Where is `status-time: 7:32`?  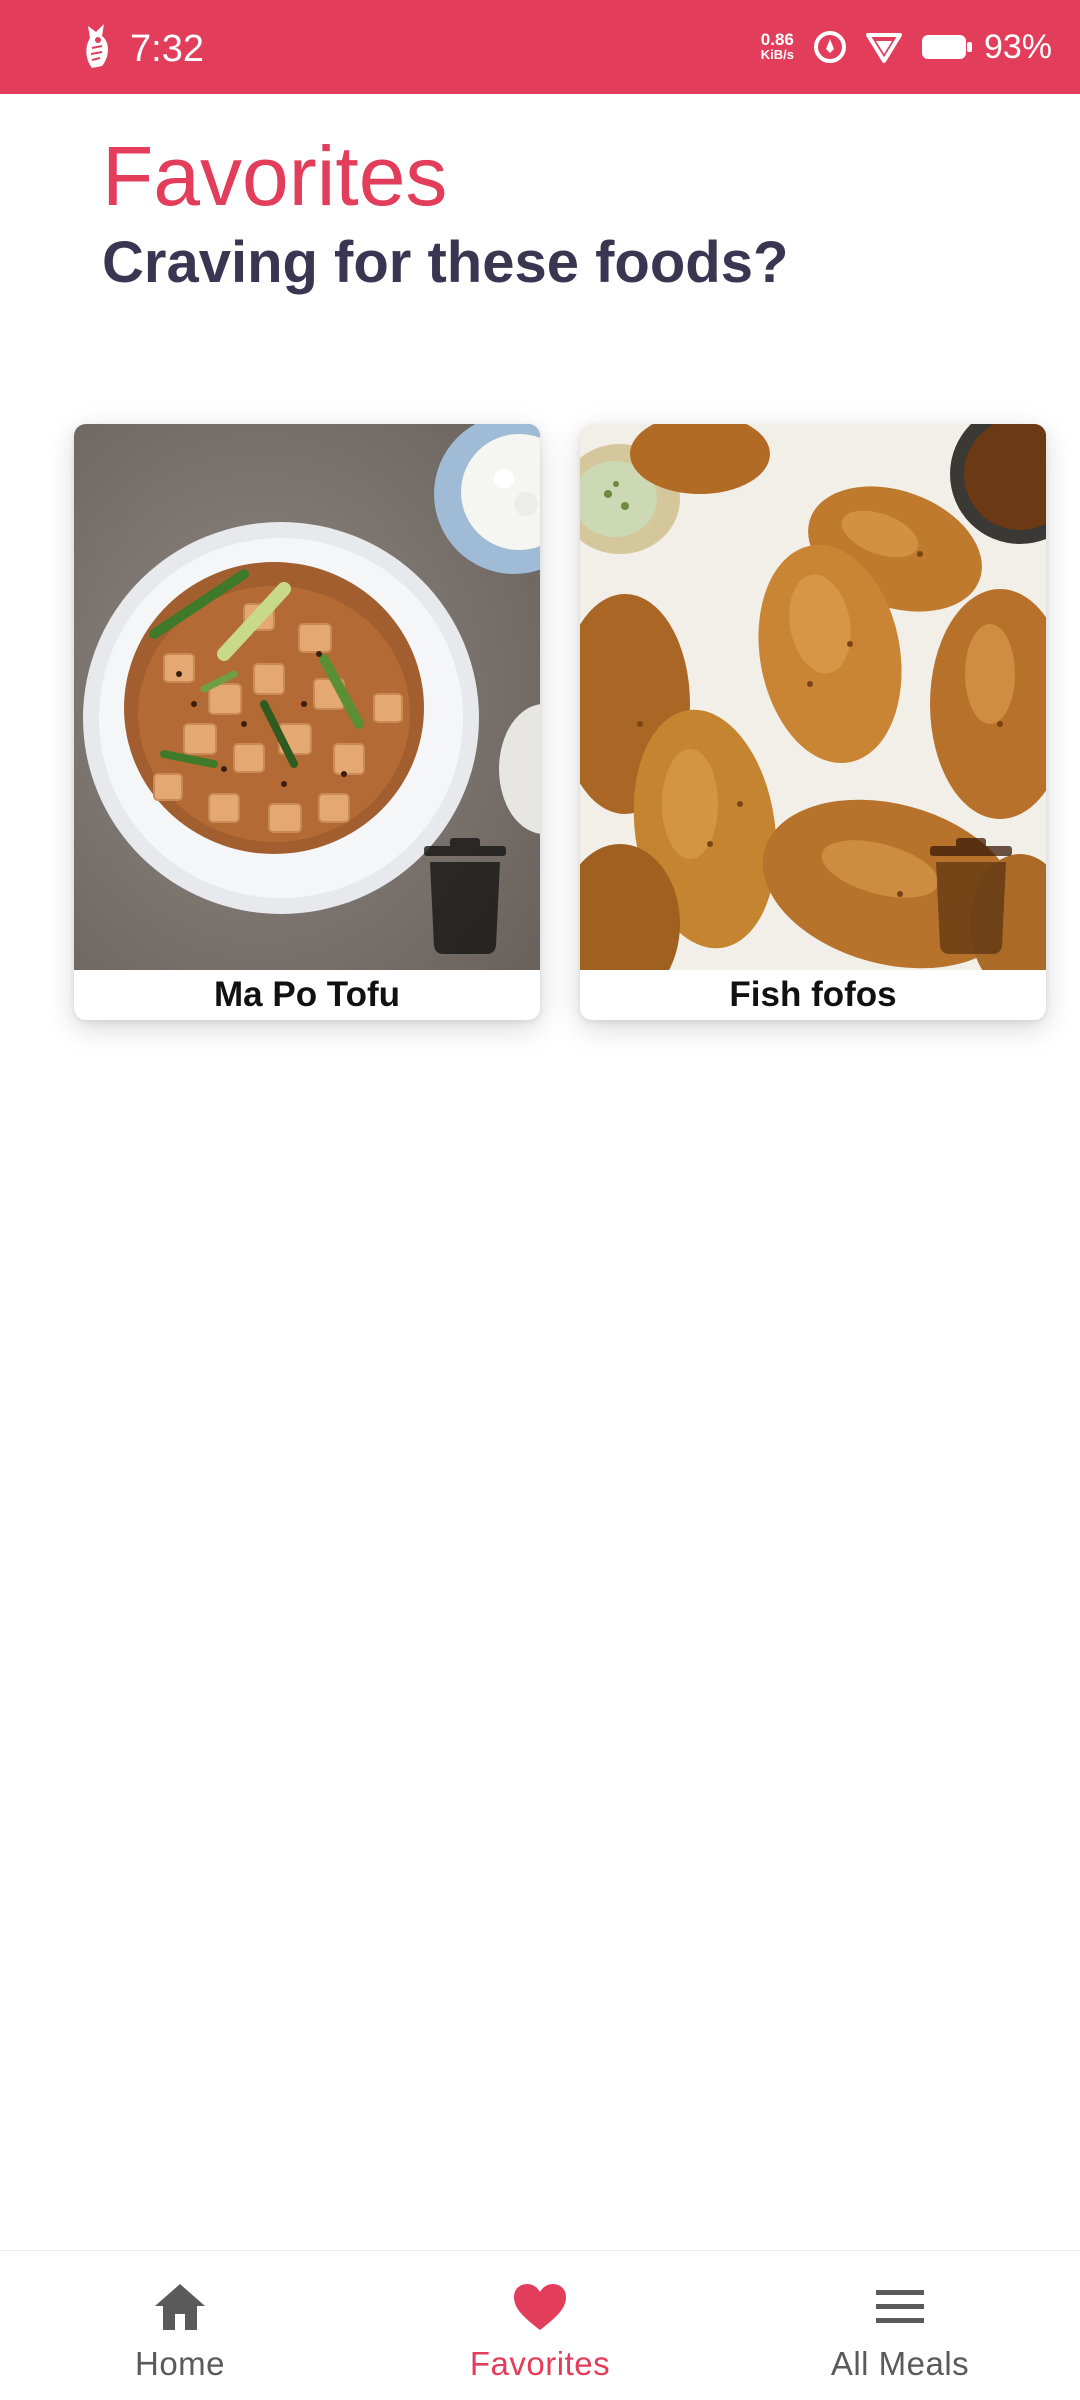
status-time: 7:32 is located at coordinates (167, 48).